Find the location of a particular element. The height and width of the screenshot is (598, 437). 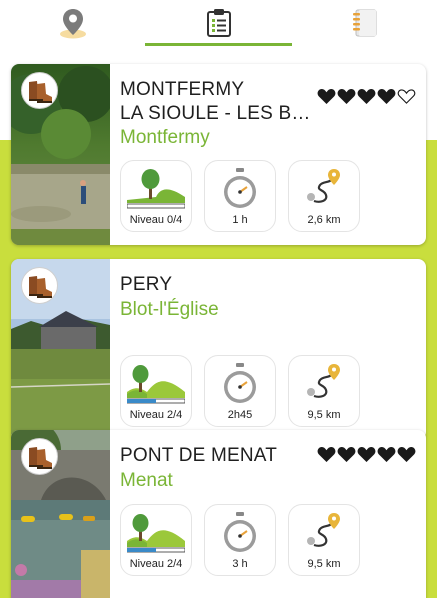

duration-tile: 2h45 is located at coordinates (240, 391).